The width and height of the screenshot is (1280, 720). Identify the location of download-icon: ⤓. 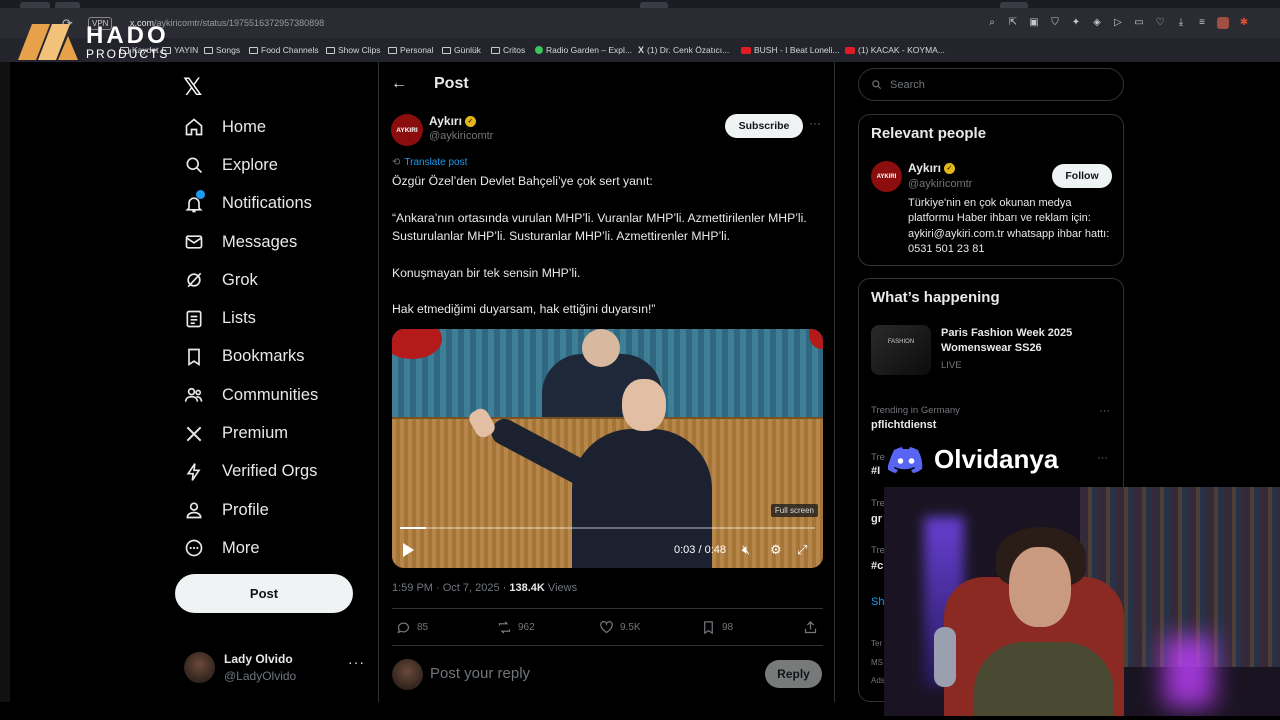
(1181, 23).